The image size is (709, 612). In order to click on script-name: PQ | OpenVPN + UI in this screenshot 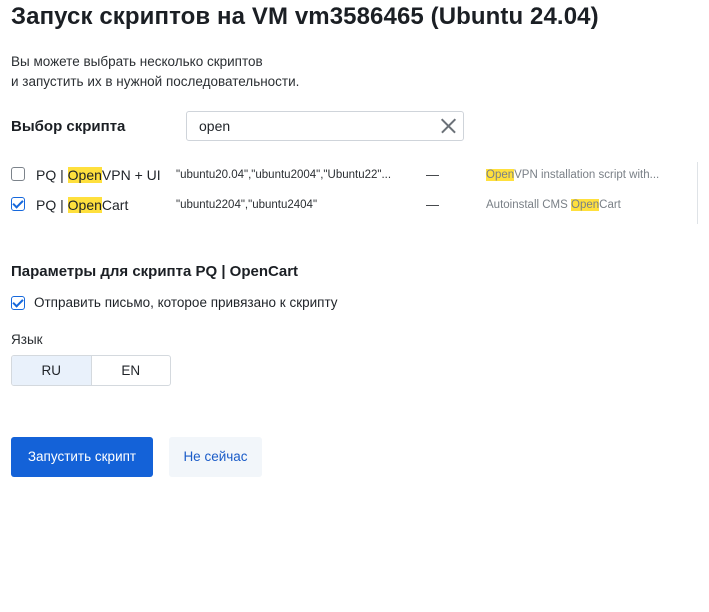, I will do `click(98, 175)`.